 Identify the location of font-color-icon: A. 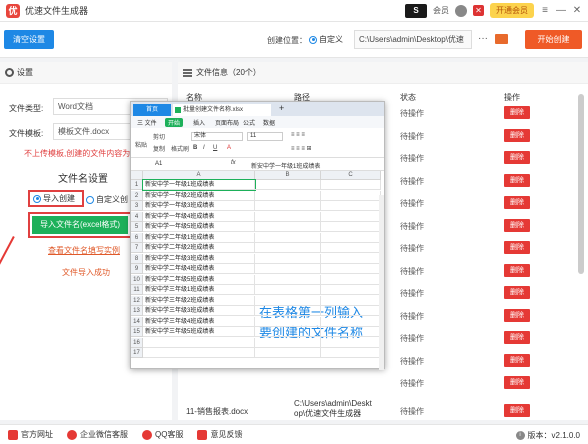
(229, 148).